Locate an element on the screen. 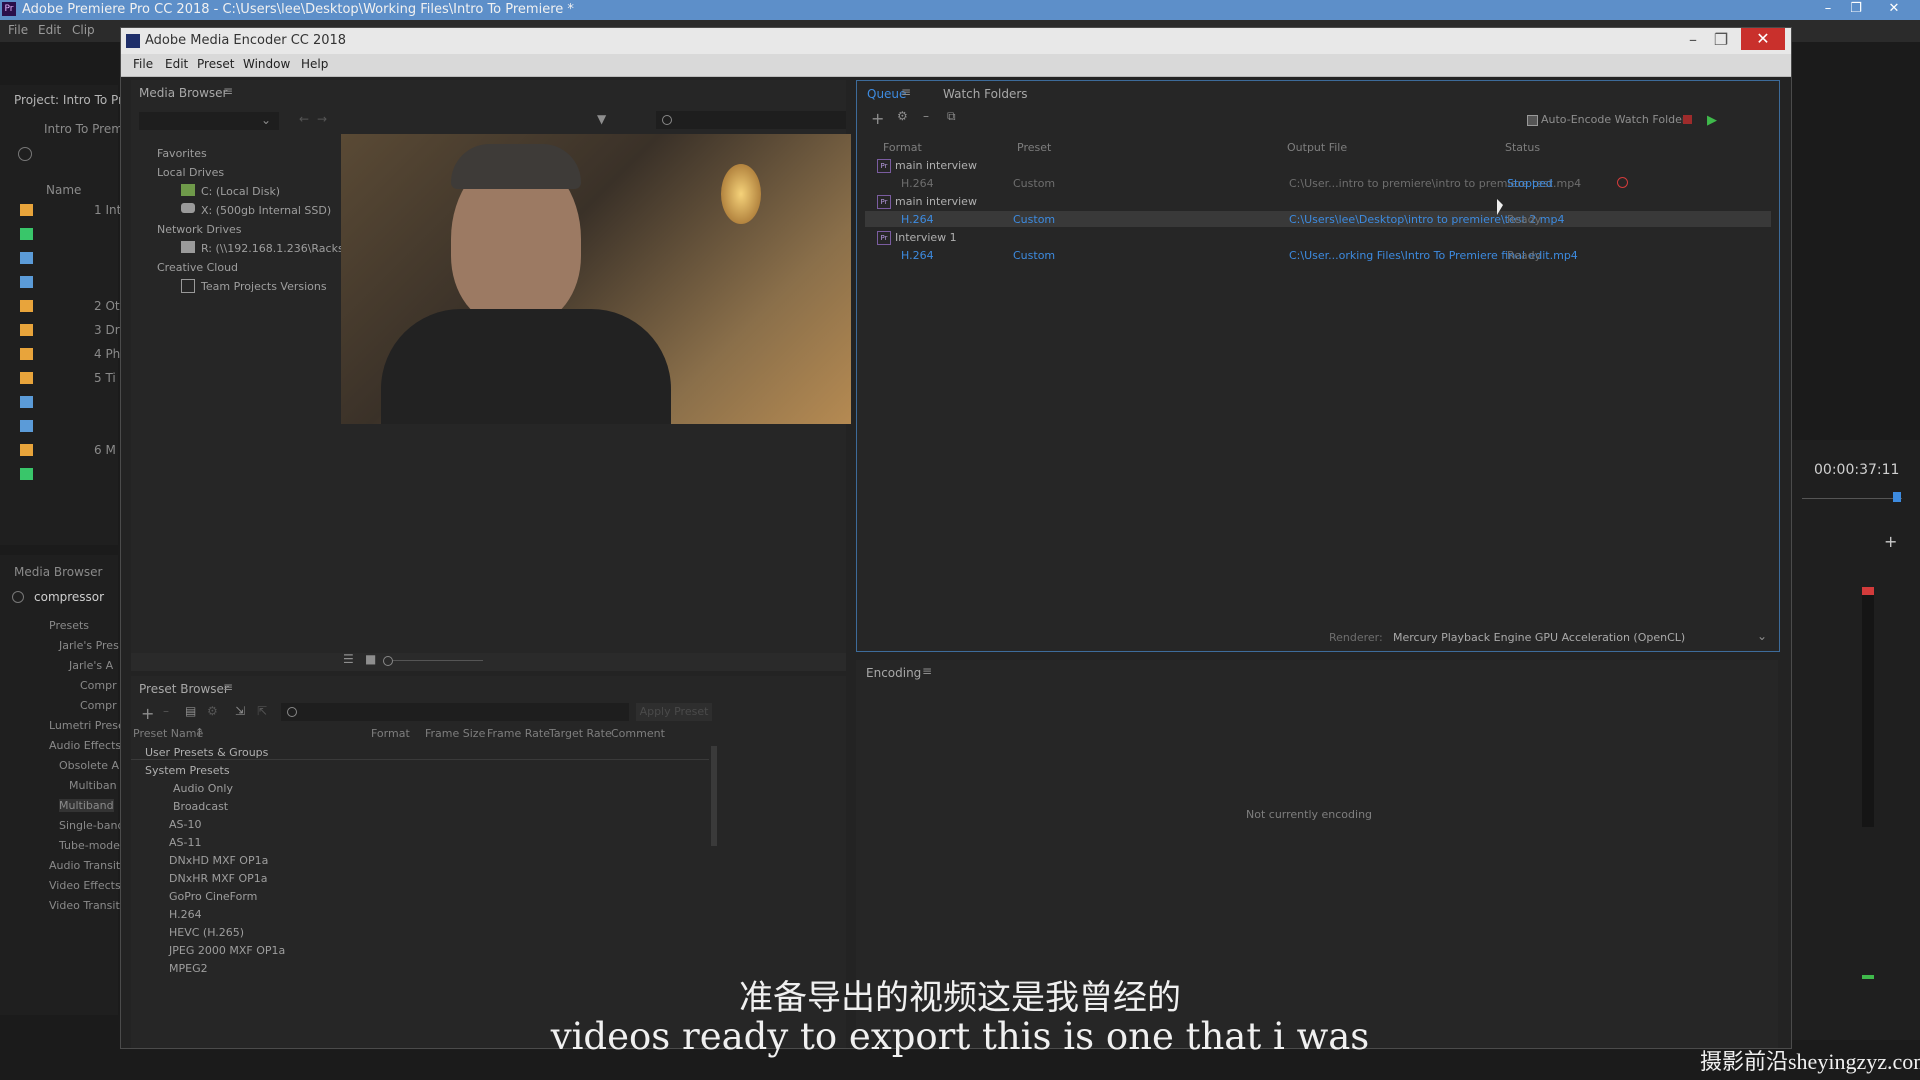 The height and width of the screenshot is (1080, 1920). col-output-file: Output File is located at coordinates (1317, 147).